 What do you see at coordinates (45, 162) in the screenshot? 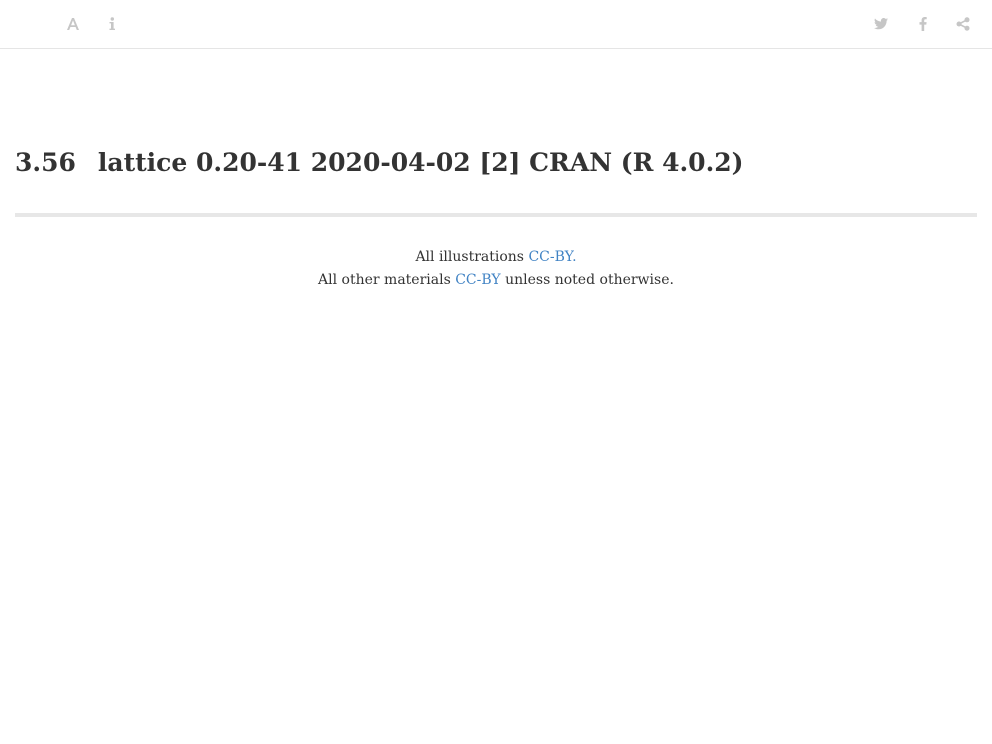
I see `section-number: 3.56` at bounding box center [45, 162].